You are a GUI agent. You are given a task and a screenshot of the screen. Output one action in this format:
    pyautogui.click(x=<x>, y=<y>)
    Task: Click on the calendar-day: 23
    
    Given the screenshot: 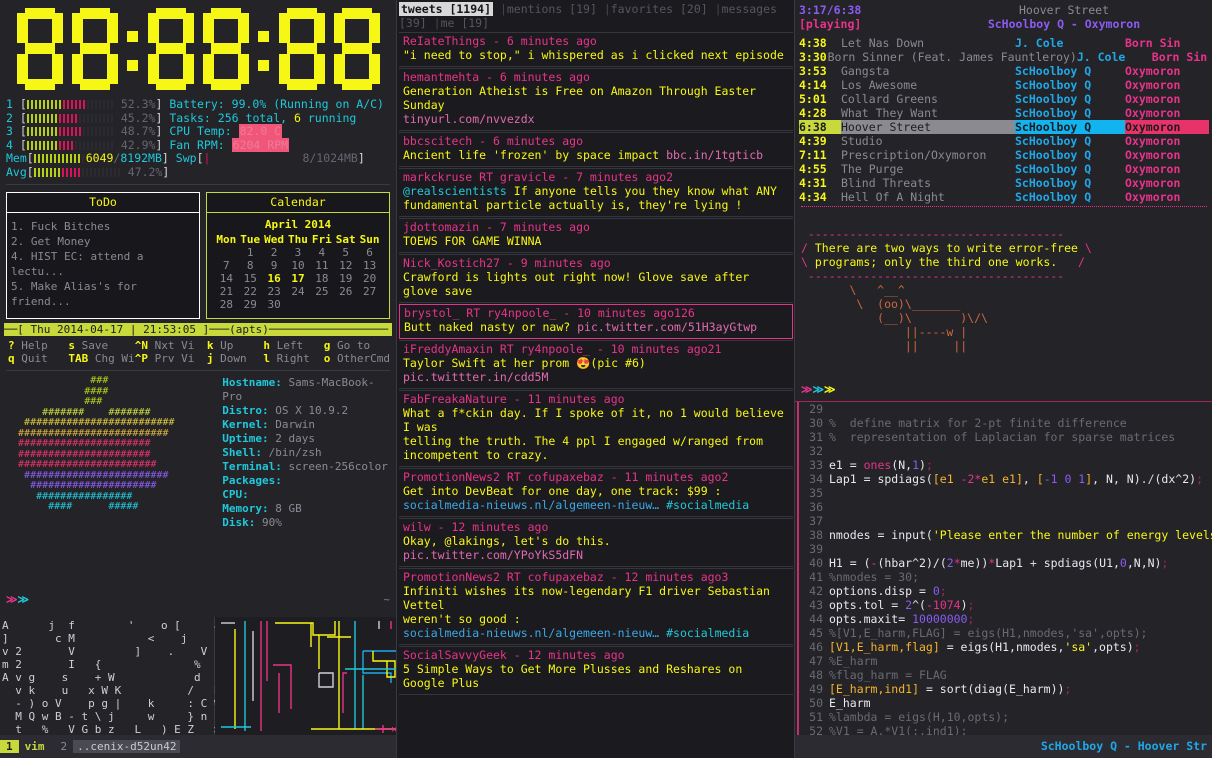 What is the action you would take?
    pyautogui.click(x=274, y=291)
    